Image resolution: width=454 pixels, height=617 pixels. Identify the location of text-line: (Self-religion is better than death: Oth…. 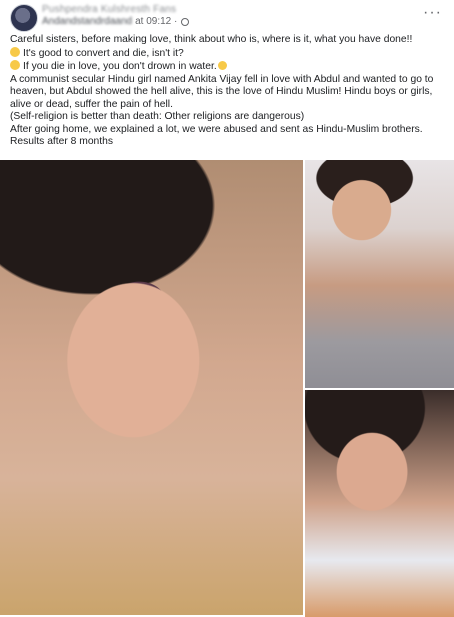
(157, 116).